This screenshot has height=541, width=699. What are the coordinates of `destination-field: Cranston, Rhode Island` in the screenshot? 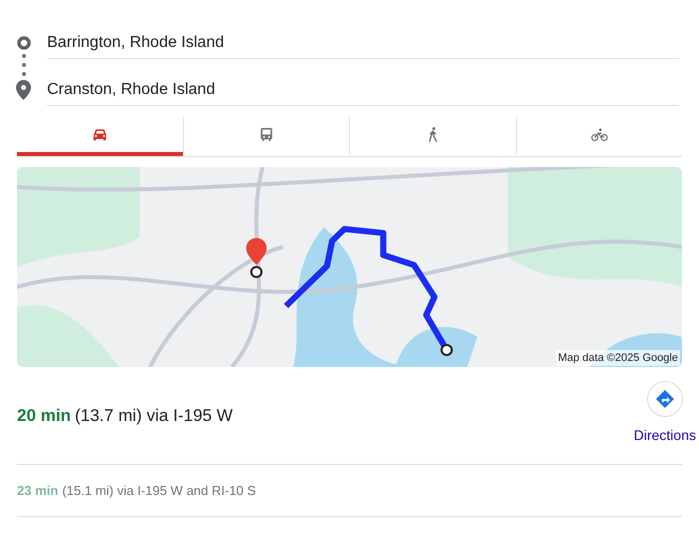 It's located at (363, 90).